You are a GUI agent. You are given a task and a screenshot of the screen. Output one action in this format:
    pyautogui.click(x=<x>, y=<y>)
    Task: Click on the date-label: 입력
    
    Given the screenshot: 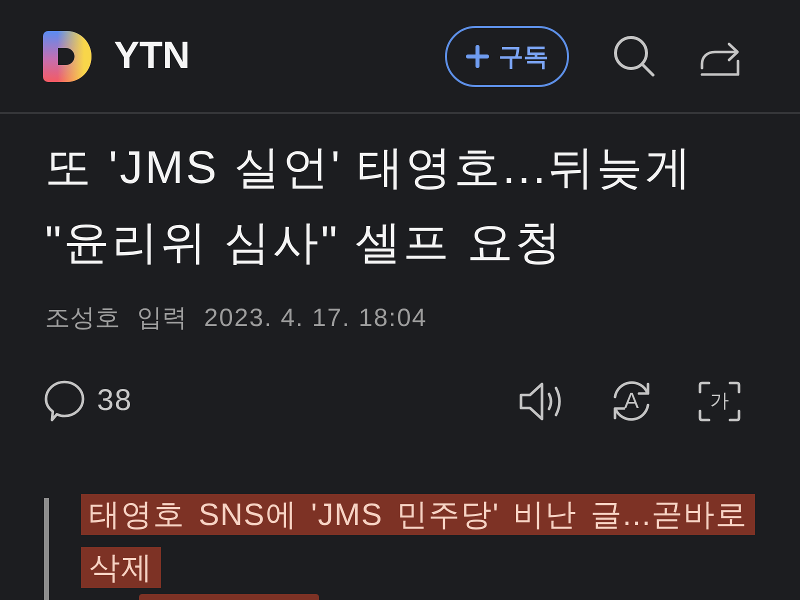 What is the action you would take?
    pyautogui.click(x=162, y=318)
    